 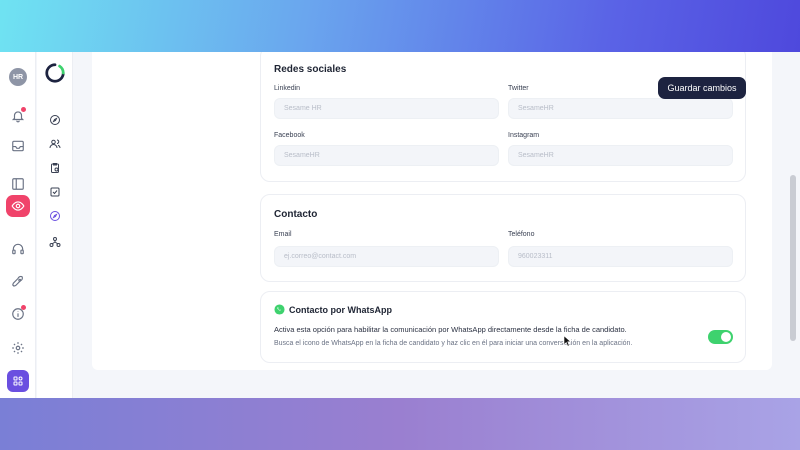 I want to click on instagram-input: SesameHR, so click(x=620, y=155).